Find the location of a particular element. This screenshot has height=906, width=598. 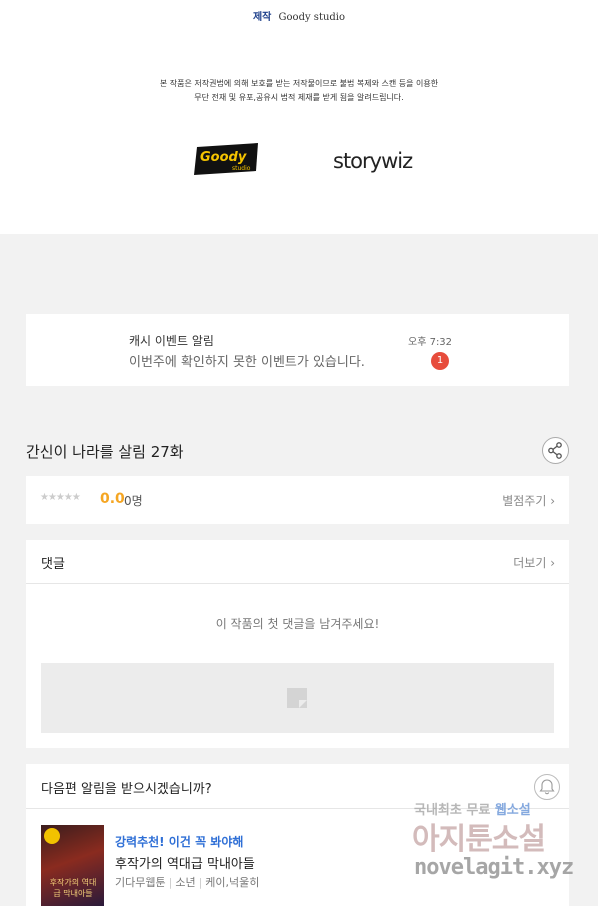

site-watermark: 국내최초 무료 웹소설 아지툰소설 novelagit.xyz is located at coordinates (502, 845).